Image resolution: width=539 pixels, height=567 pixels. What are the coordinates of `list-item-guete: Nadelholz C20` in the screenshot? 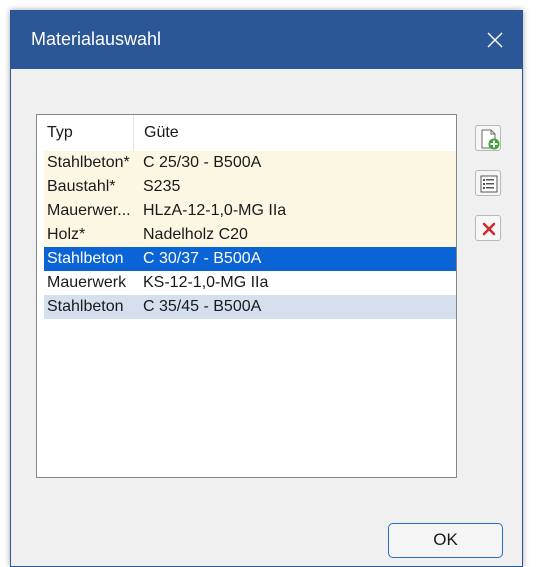 It's located at (195, 234).